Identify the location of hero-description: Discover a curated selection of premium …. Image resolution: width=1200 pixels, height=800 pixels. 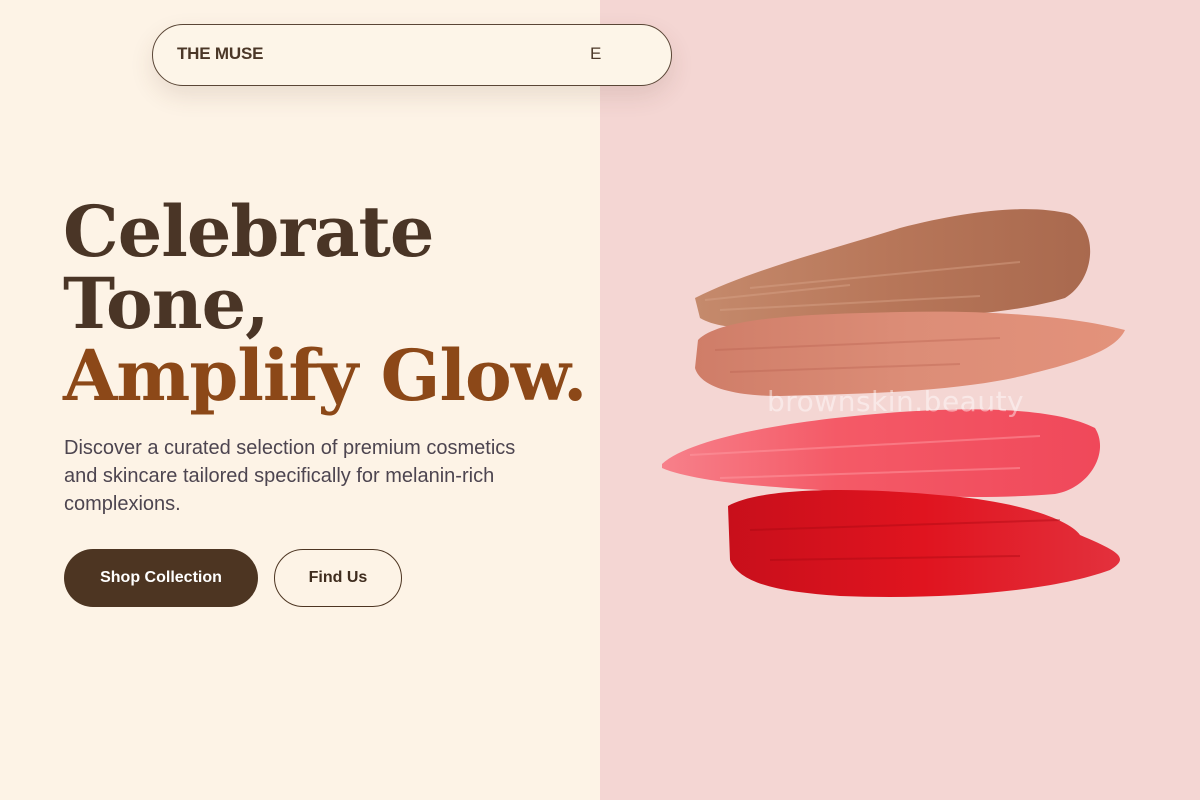
(290, 476).